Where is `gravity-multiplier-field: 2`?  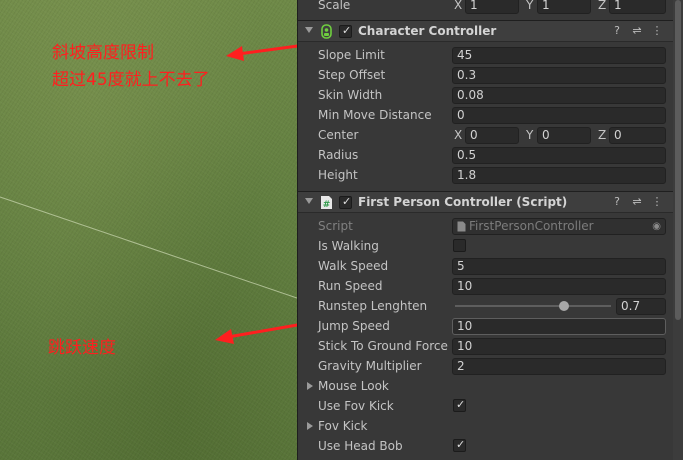 gravity-multiplier-field: 2 is located at coordinates (559, 366).